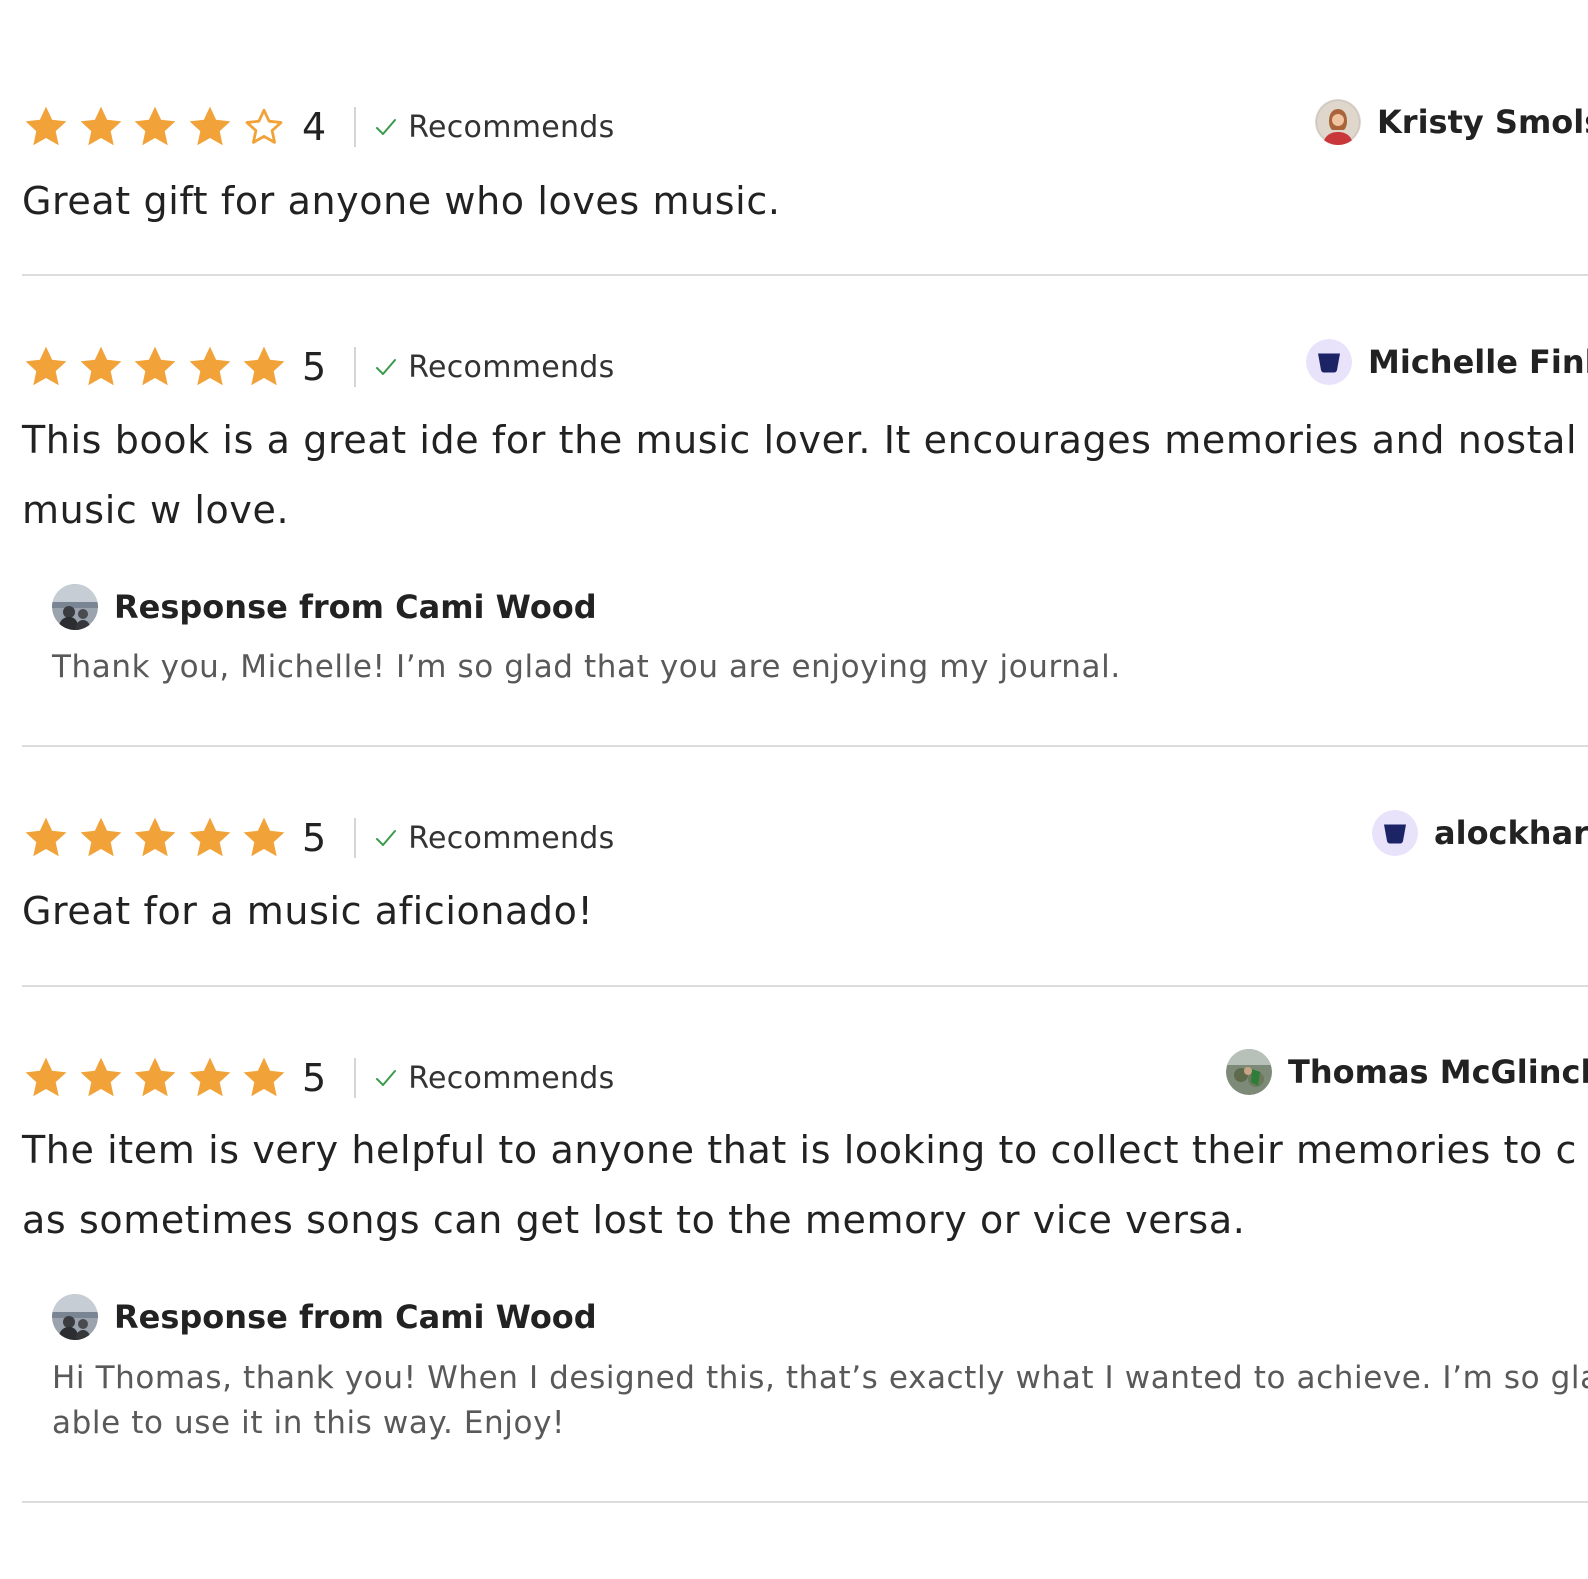 Image resolution: width=1588 pixels, height=1579 pixels. I want to click on reviewer: alockhar, so click(1480, 833).